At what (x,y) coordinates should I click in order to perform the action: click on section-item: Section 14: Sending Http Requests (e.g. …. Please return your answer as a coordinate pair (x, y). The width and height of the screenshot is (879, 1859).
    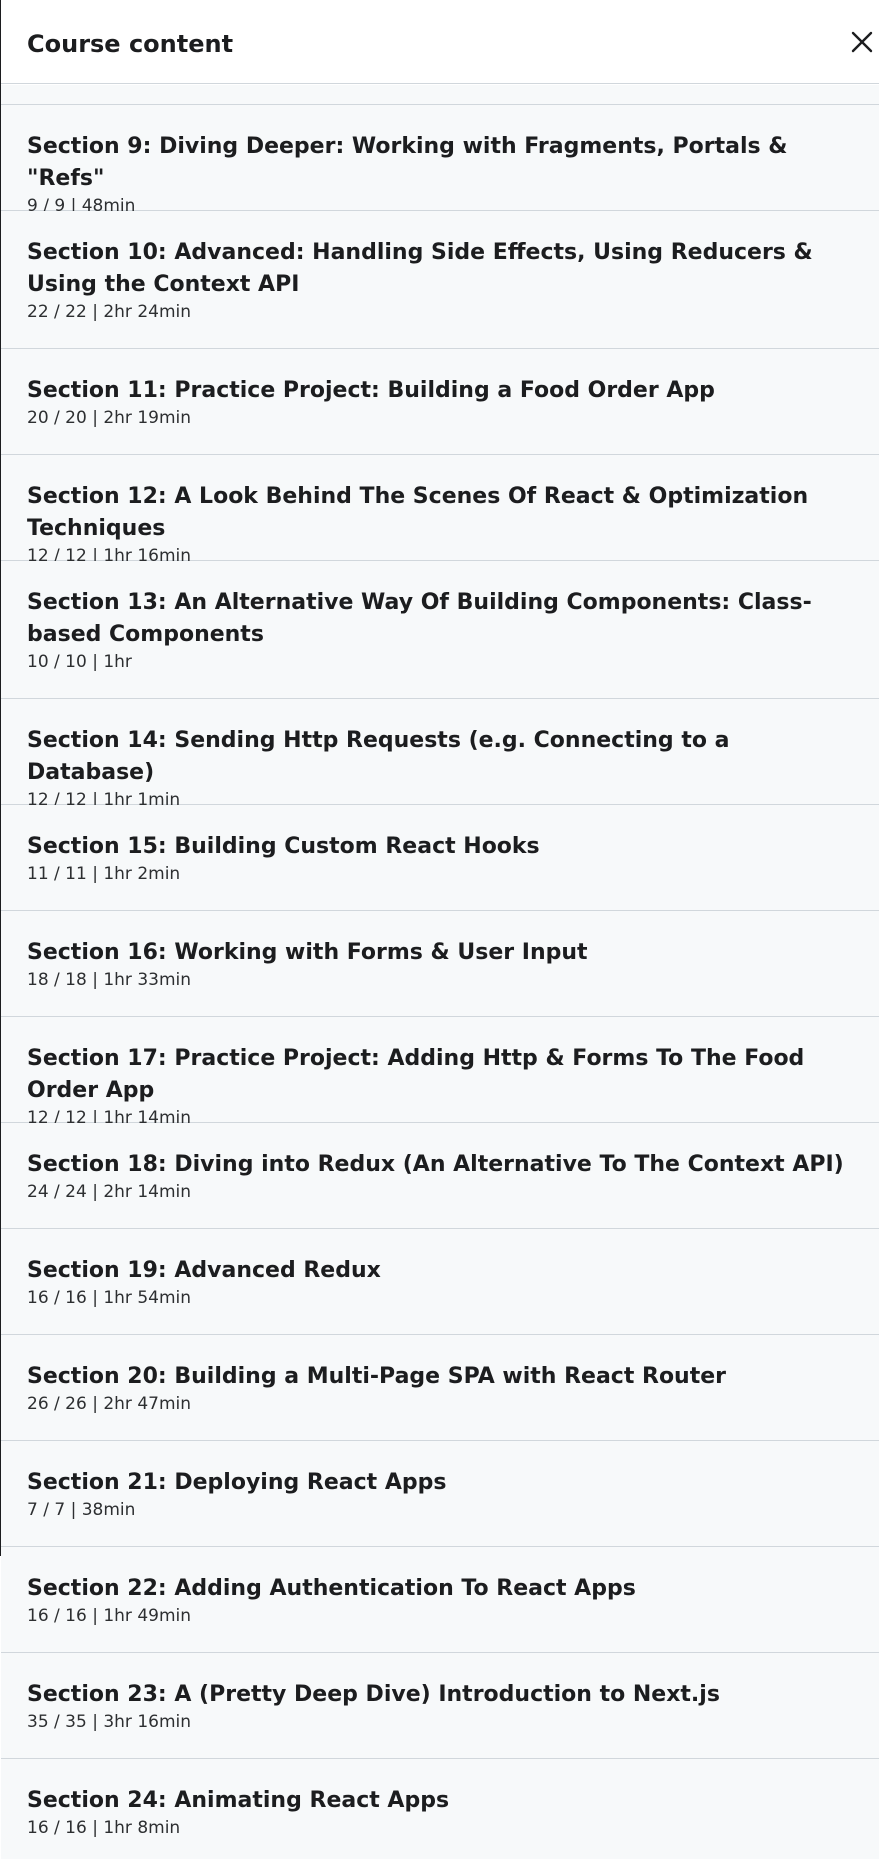
    Looking at the image, I should click on (440, 754).